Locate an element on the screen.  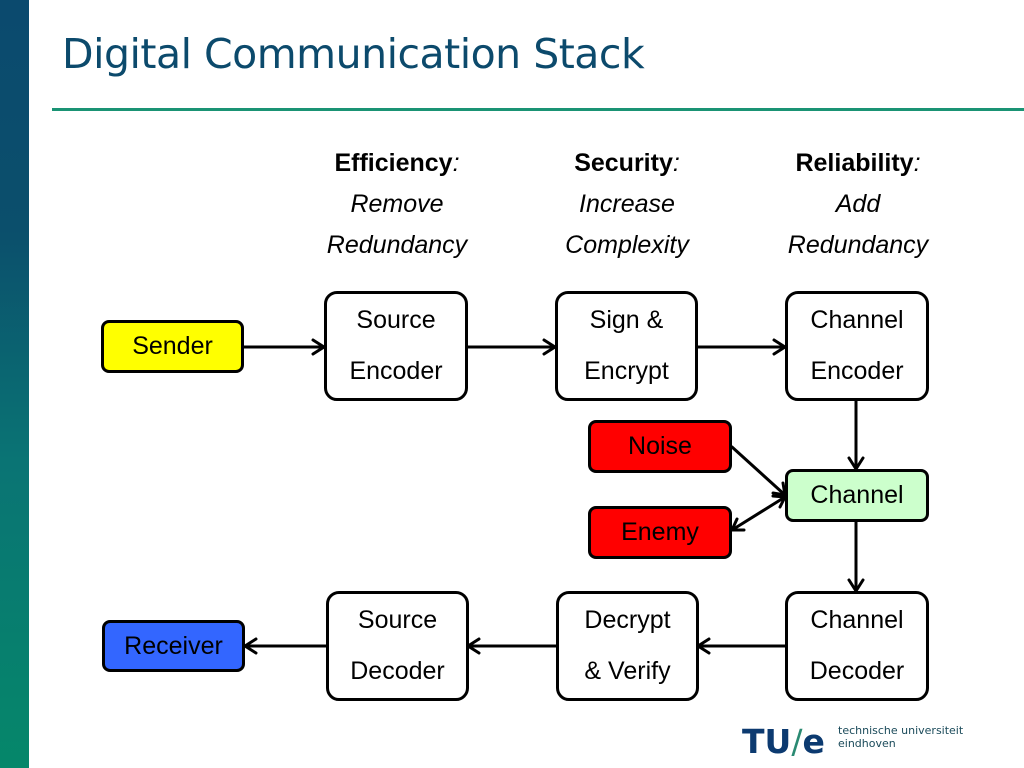
edge-source-decoder-to-receiver is located at coordinates (285, 646).